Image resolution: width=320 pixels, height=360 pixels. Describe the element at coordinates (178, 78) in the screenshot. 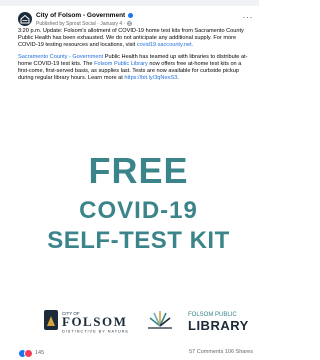

I see `paragraph-2-end: .` at that location.